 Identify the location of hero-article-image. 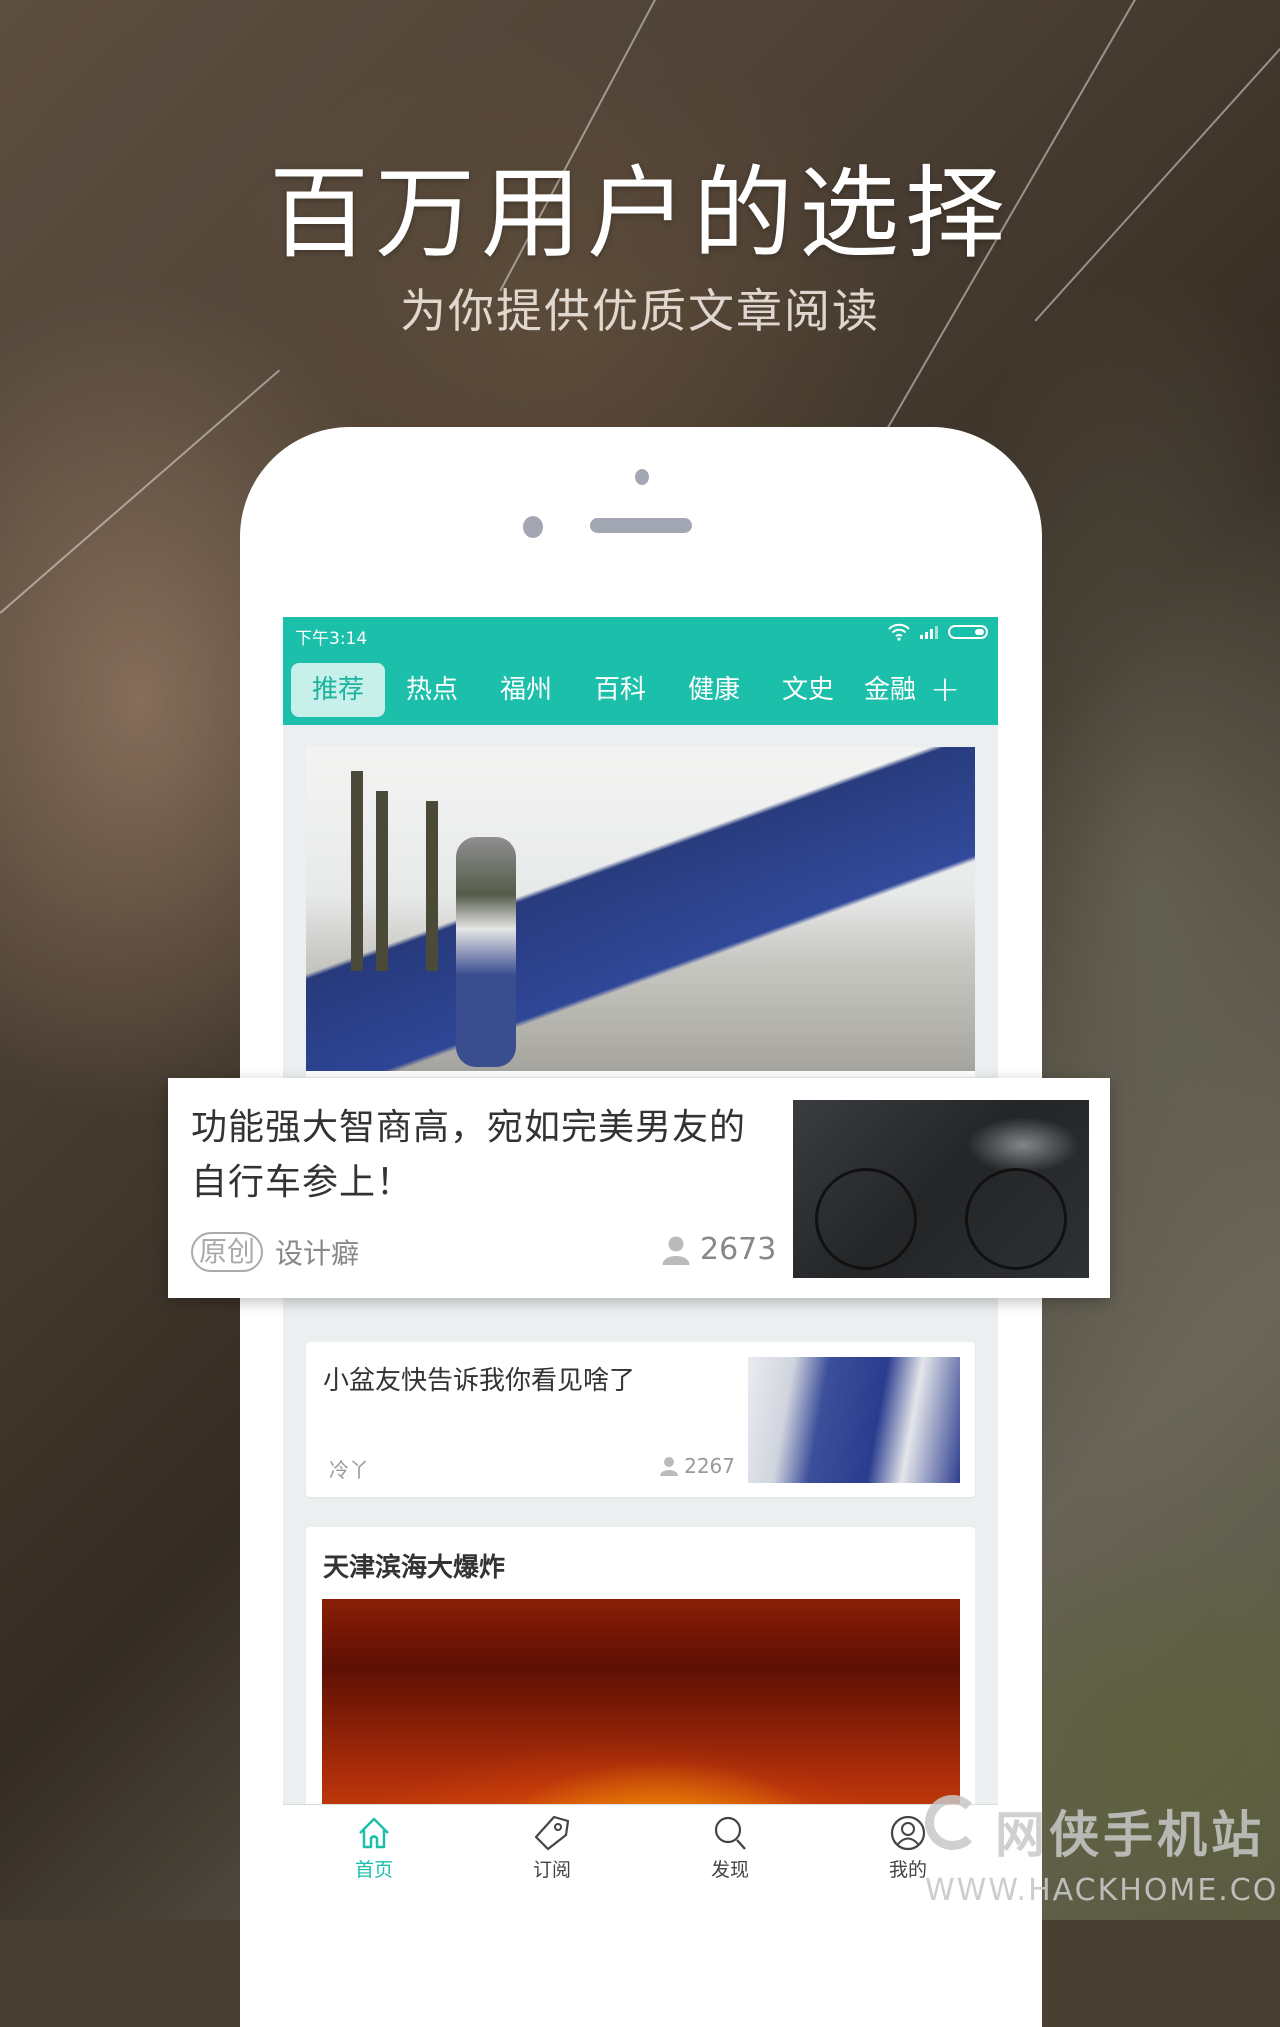
(640, 909).